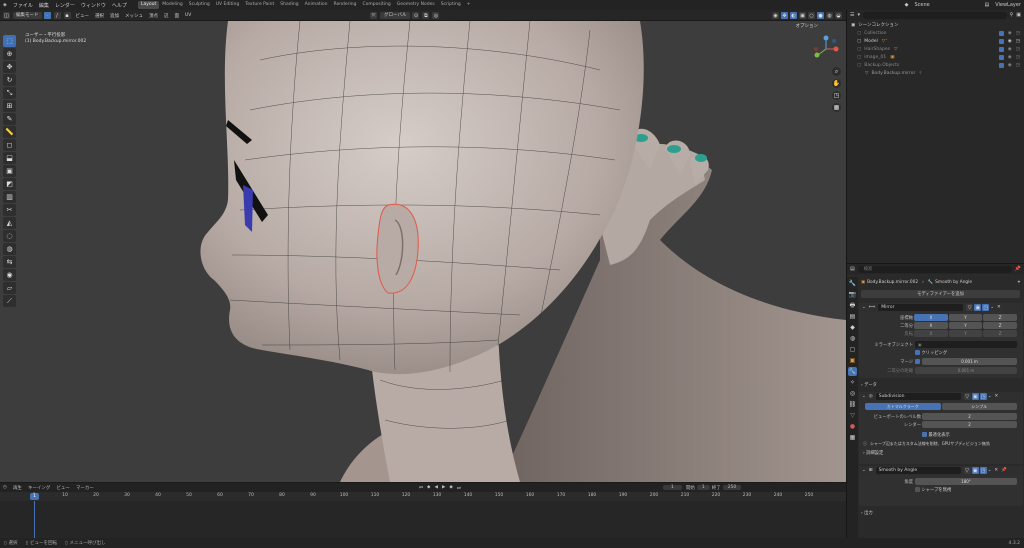 Image resolution: width=1024 pixels, height=548 pixels. I want to click on menu-face: 面, so click(177, 16).